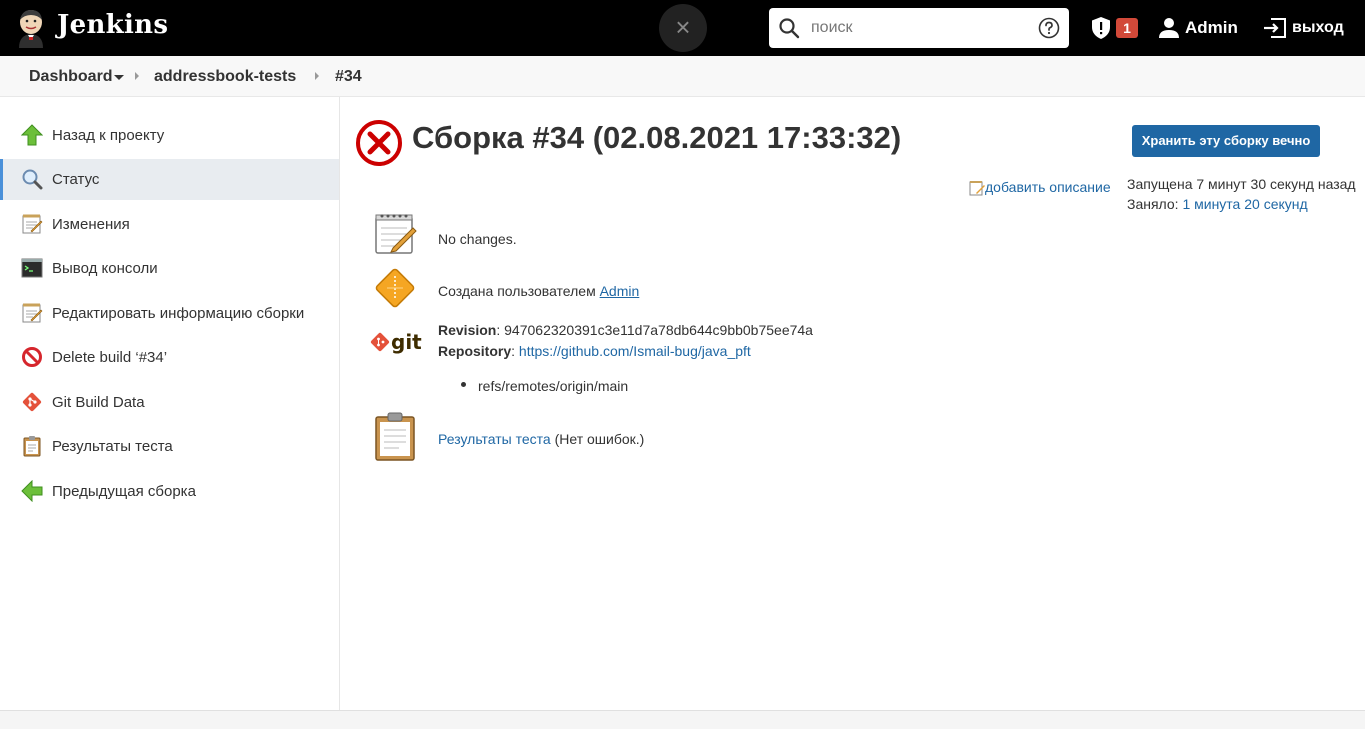  I want to click on created-by-label: Создана пользователем, so click(519, 291).